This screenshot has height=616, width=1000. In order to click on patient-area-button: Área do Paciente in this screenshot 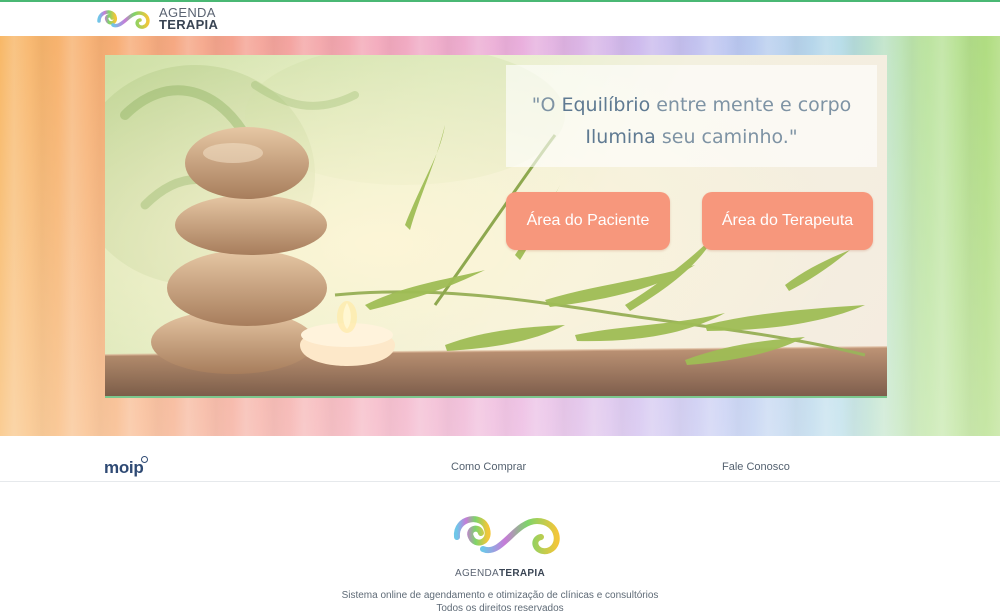, I will do `click(588, 221)`.